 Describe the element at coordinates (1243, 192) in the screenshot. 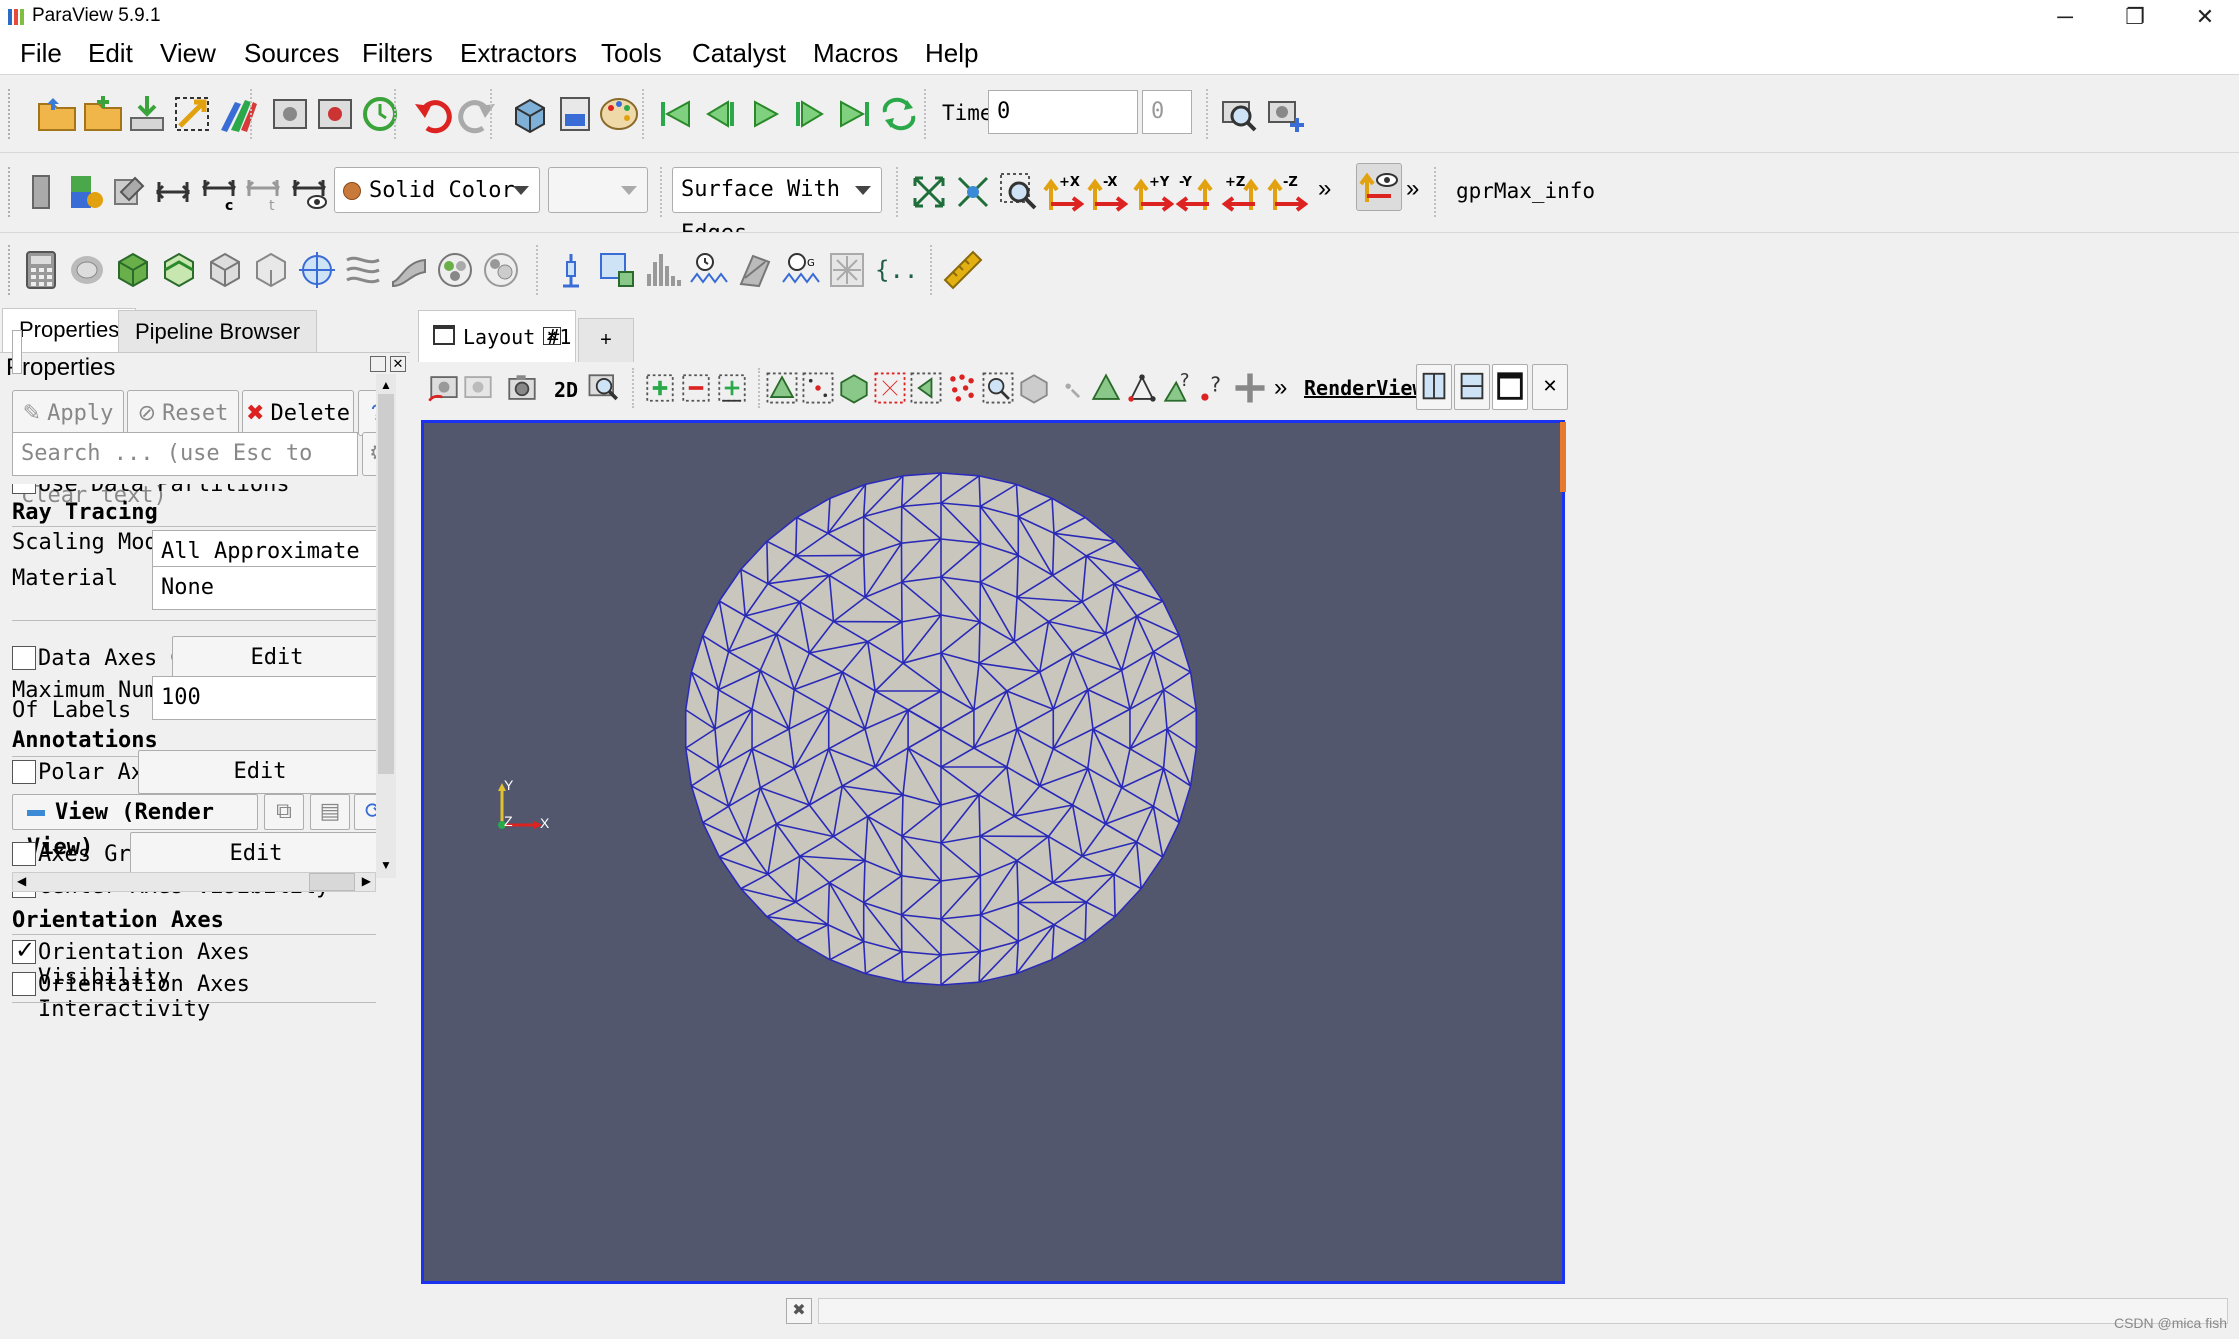

I see `set-view-plus-z-icon: +Z` at that location.